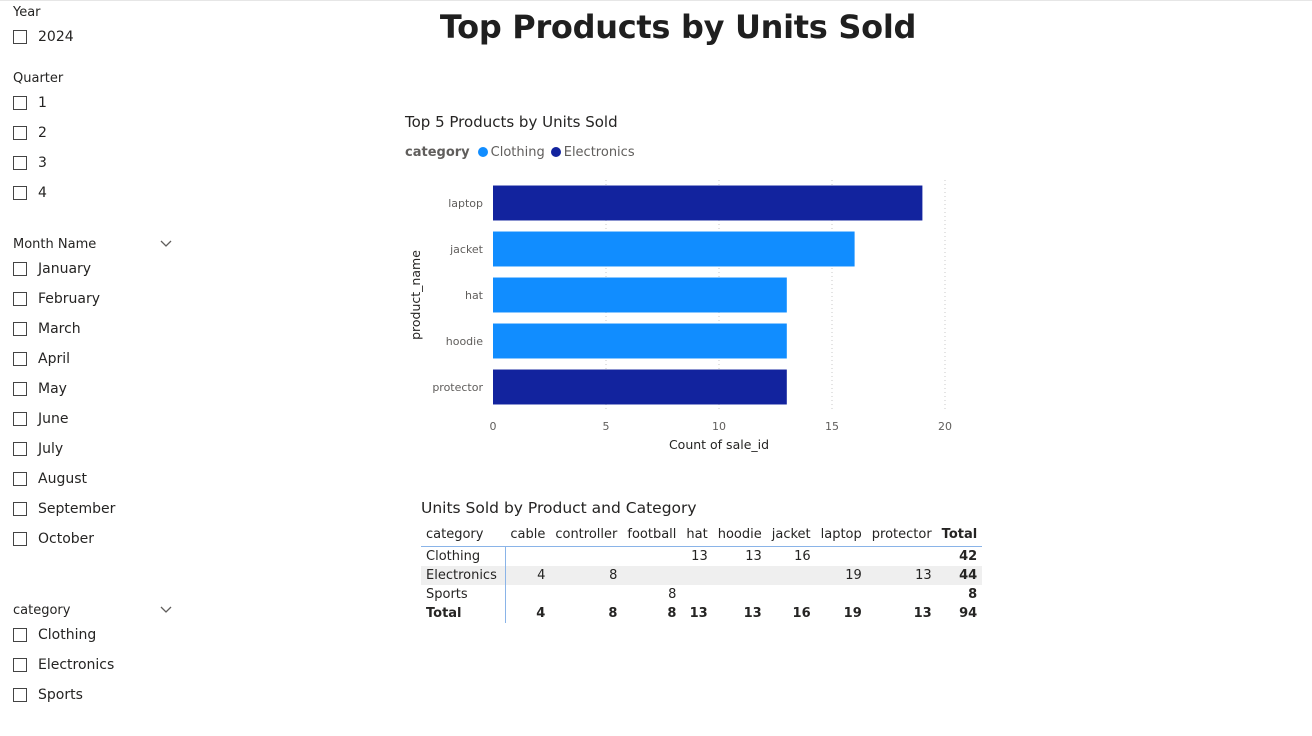 The height and width of the screenshot is (736, 1312). I want to click on option-label: July, so click(51, 449).